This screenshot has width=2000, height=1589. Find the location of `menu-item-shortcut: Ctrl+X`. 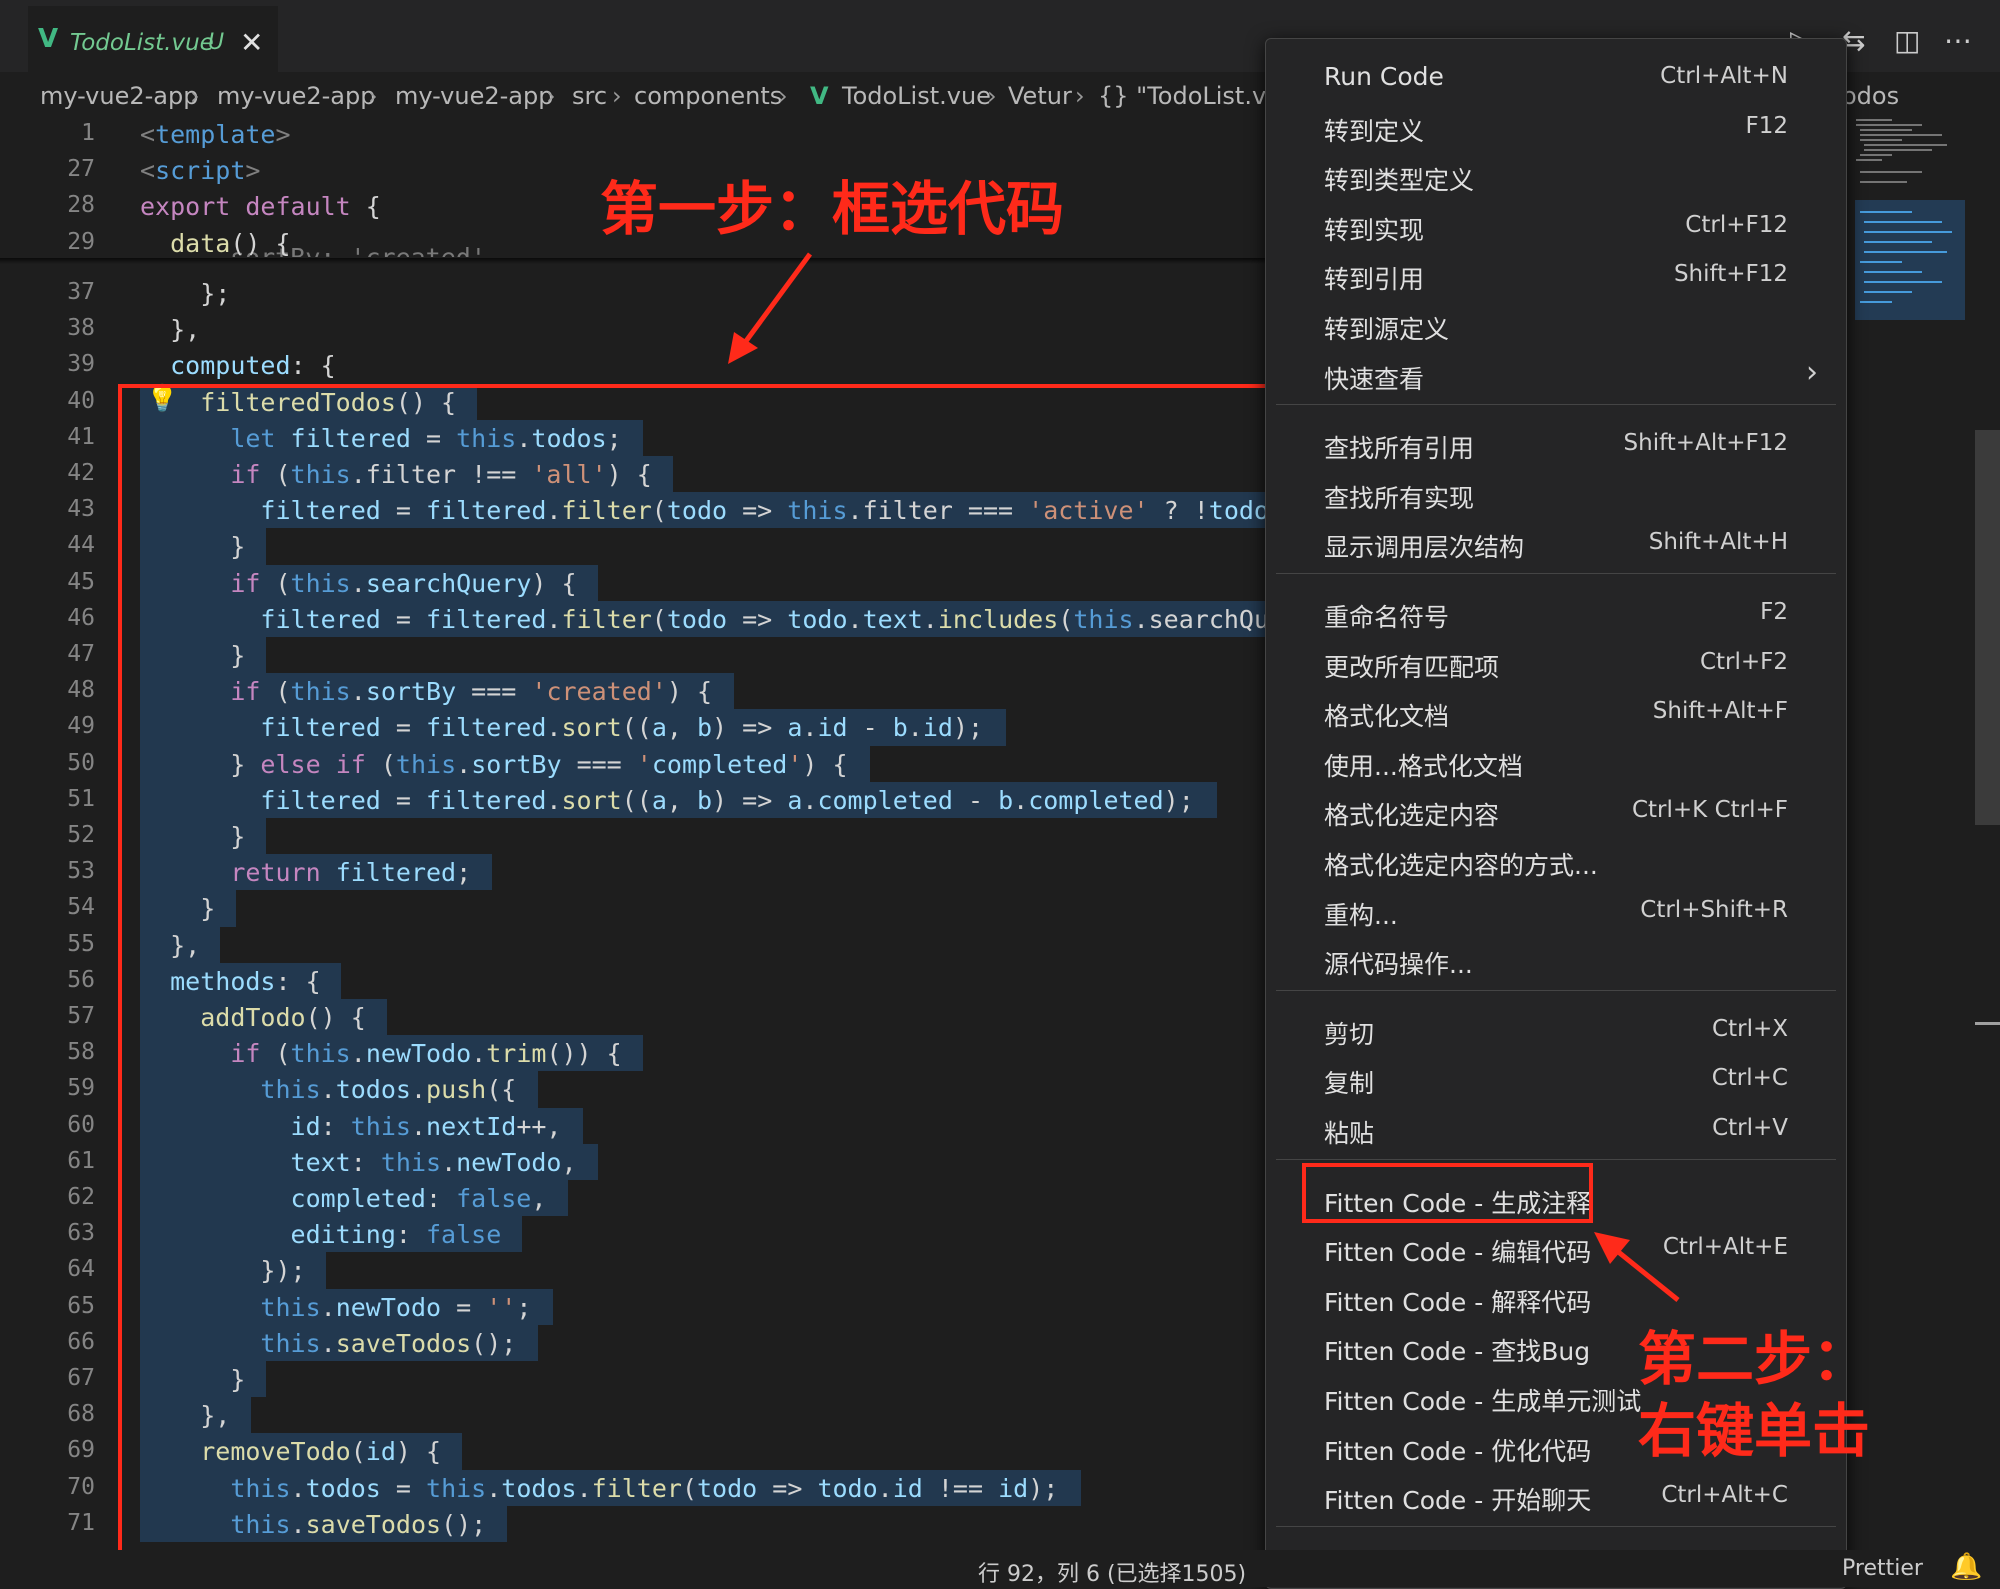

menu-item-shortcut: Ctrl+X is located at coordinates (1750, 1028).